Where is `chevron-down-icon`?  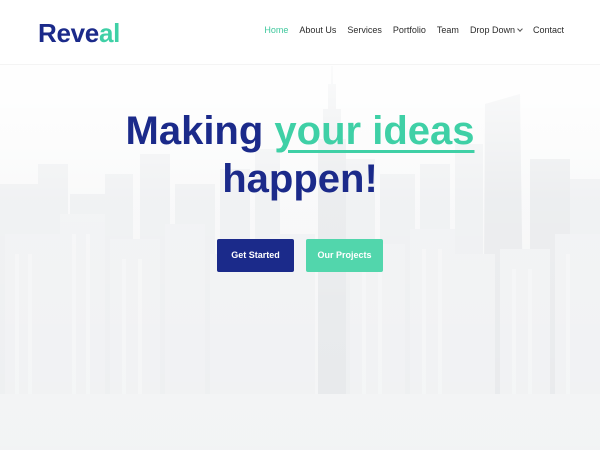
chevron-down-icon is located at coordinates (520, 29).